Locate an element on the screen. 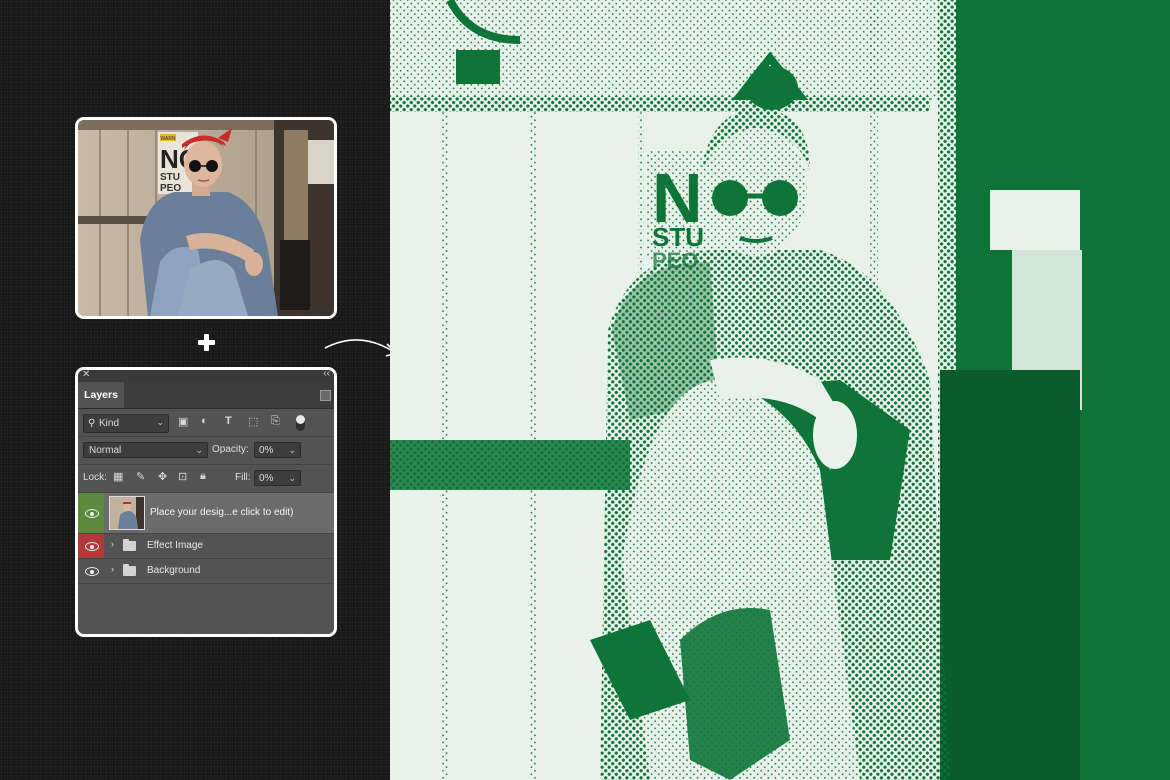 The height and width of the screenshot is (780, 1170). layer-name: Background is located at coordinates (173, 570).